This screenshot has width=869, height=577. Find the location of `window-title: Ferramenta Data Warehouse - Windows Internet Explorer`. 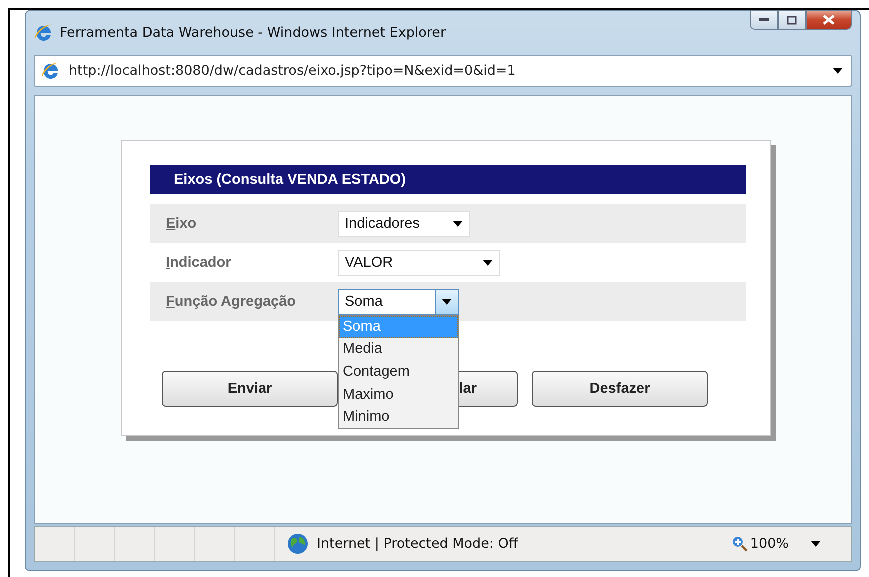

window-title: Ferramenta Data Warehouse - Windows Internet Explorer is located at coordinates (254, 33).